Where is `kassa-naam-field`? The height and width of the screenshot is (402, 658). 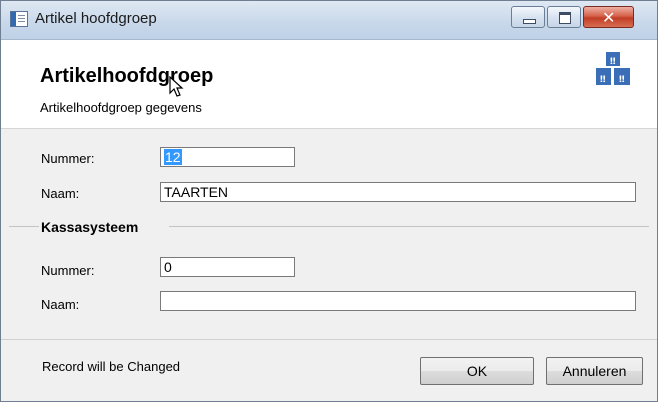 kassa-naam-field is located at coordinates (398, 301).